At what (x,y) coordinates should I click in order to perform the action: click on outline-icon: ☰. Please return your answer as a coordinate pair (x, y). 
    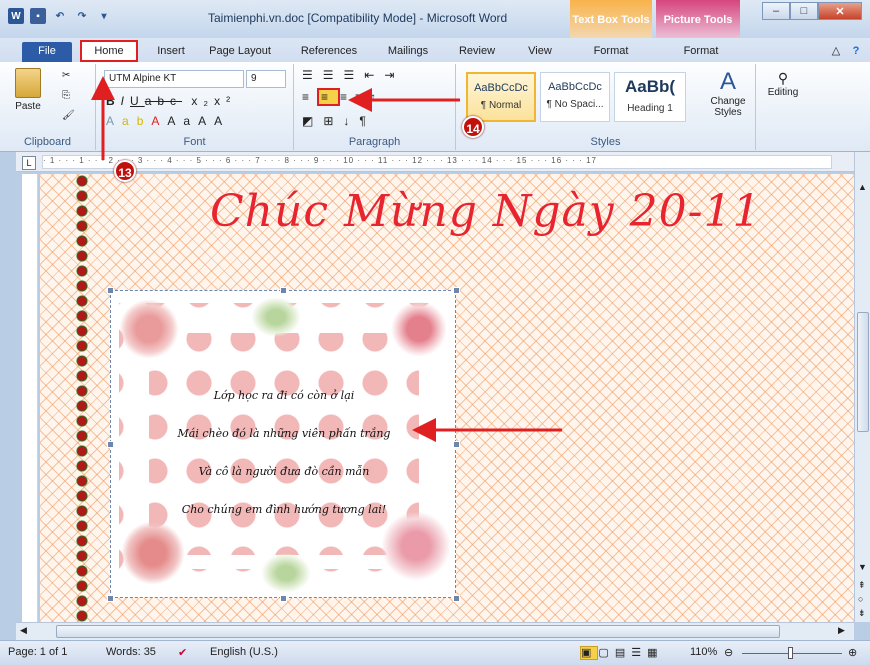
    Looking at the image, I should click on (639, 653).